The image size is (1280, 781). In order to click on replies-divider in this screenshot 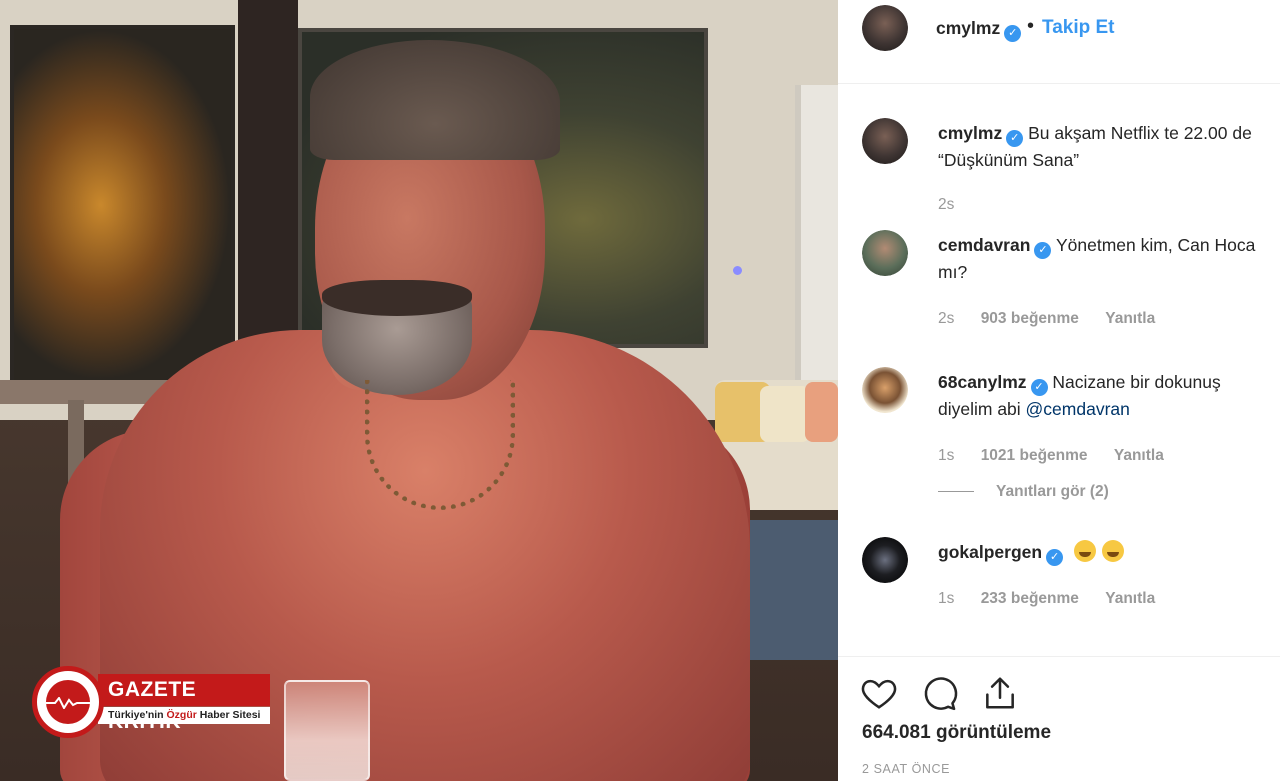, I will do `click(956, 492)`.